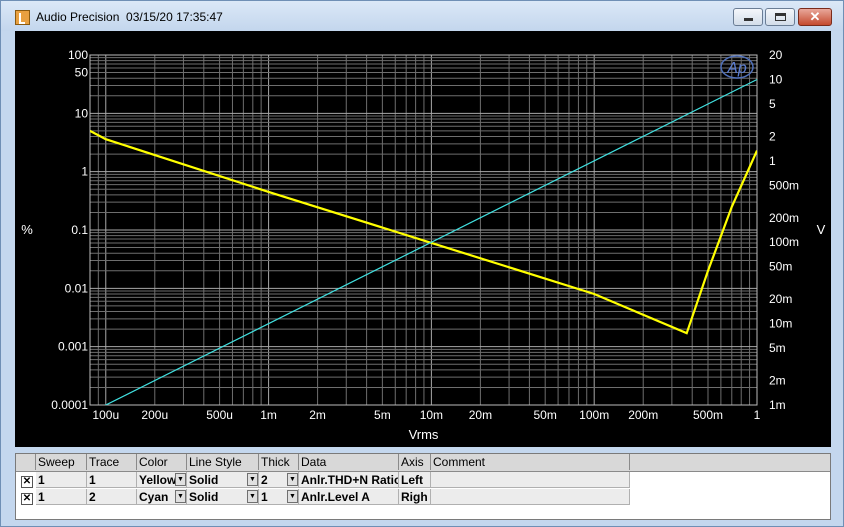 This screenshot has width=844, height=527. What do you see at coordinates (780, 299) in the screenshot?
I see `y-right-tick-label: 20m` at bounding box center [780, 299].